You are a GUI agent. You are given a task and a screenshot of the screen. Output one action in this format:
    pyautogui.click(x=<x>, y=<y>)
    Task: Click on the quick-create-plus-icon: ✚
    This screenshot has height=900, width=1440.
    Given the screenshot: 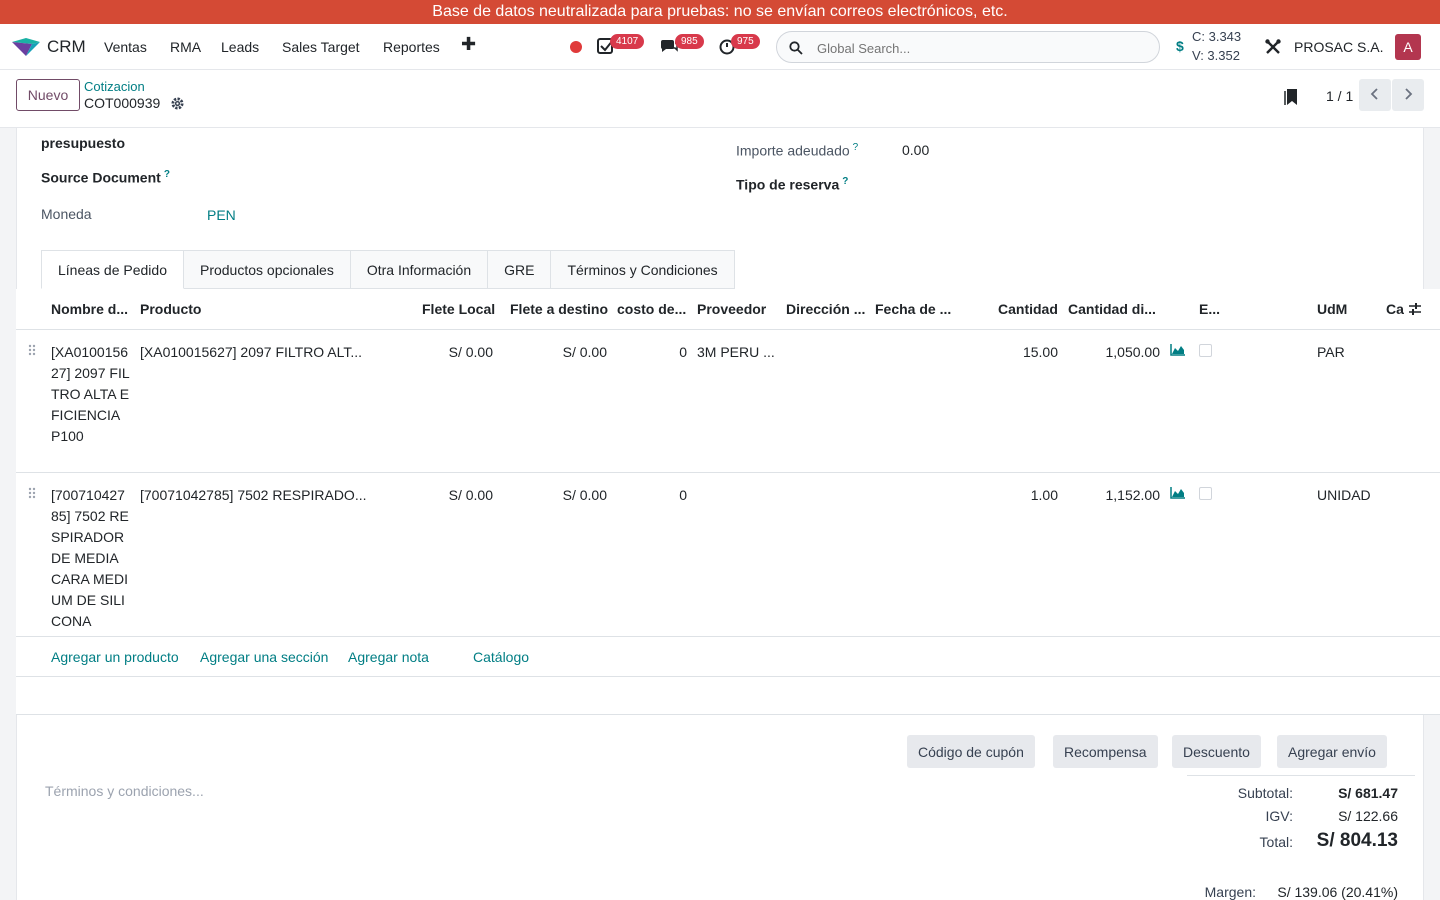 What is the action you would take?
    pyautogui.click(x=468, y=44)
    